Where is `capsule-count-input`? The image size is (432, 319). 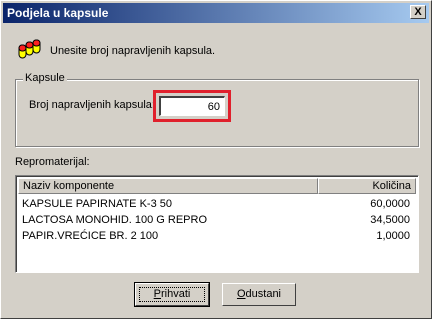 capsule-count-input is located at coordinates (192, 106).